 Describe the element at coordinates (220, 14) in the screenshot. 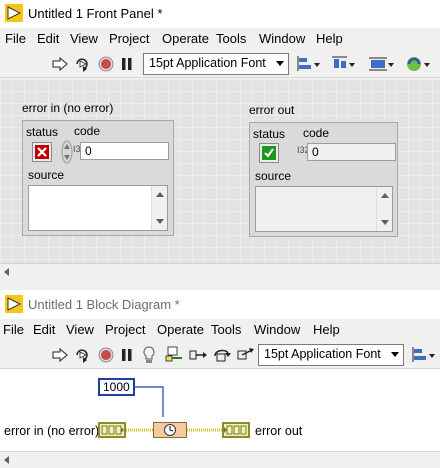

I see `front-panel-titlebar: Untitled 1 Front Panel *` at that location.